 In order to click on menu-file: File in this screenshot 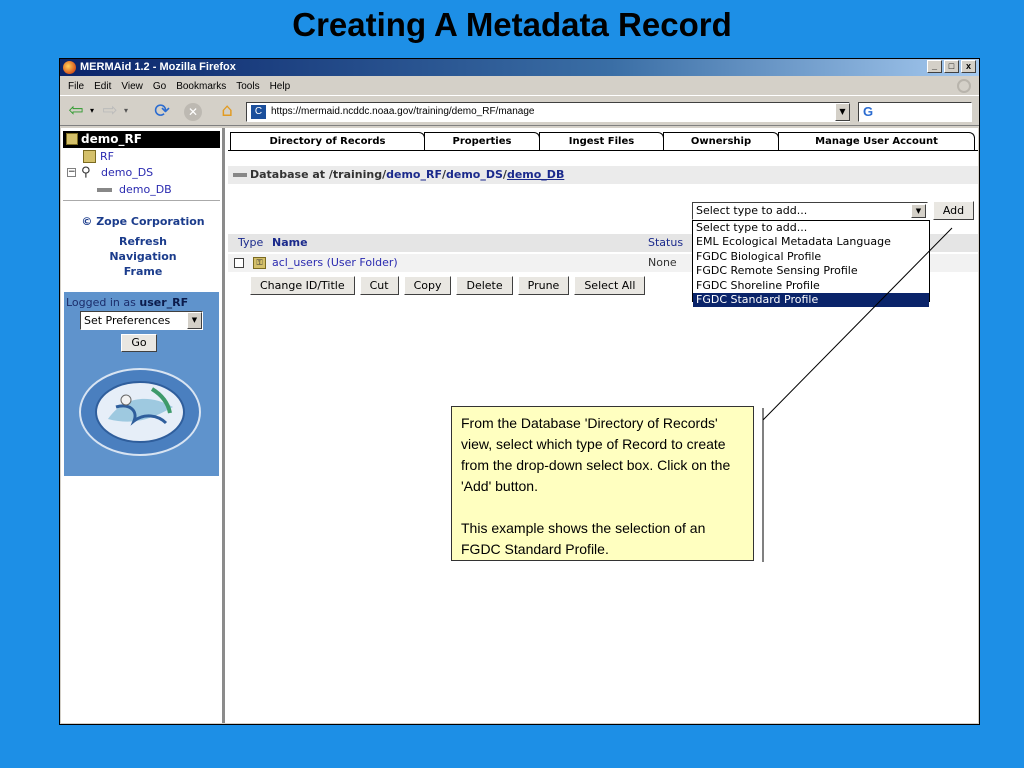, I will do `click(76, 86)`.